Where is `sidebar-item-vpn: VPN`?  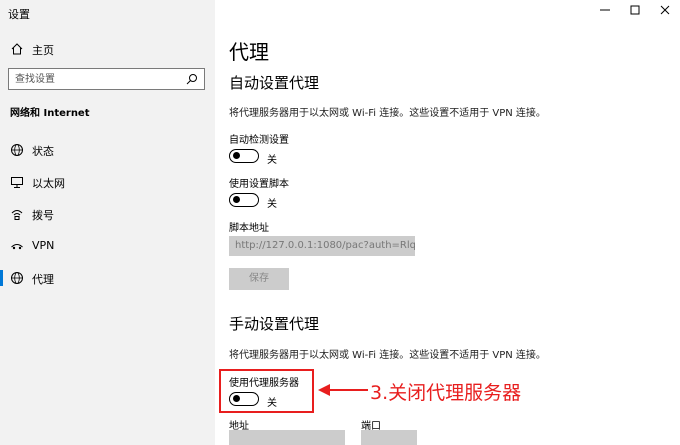 sidebar-item-vpn: VPN is located at coordinates (107, 246).